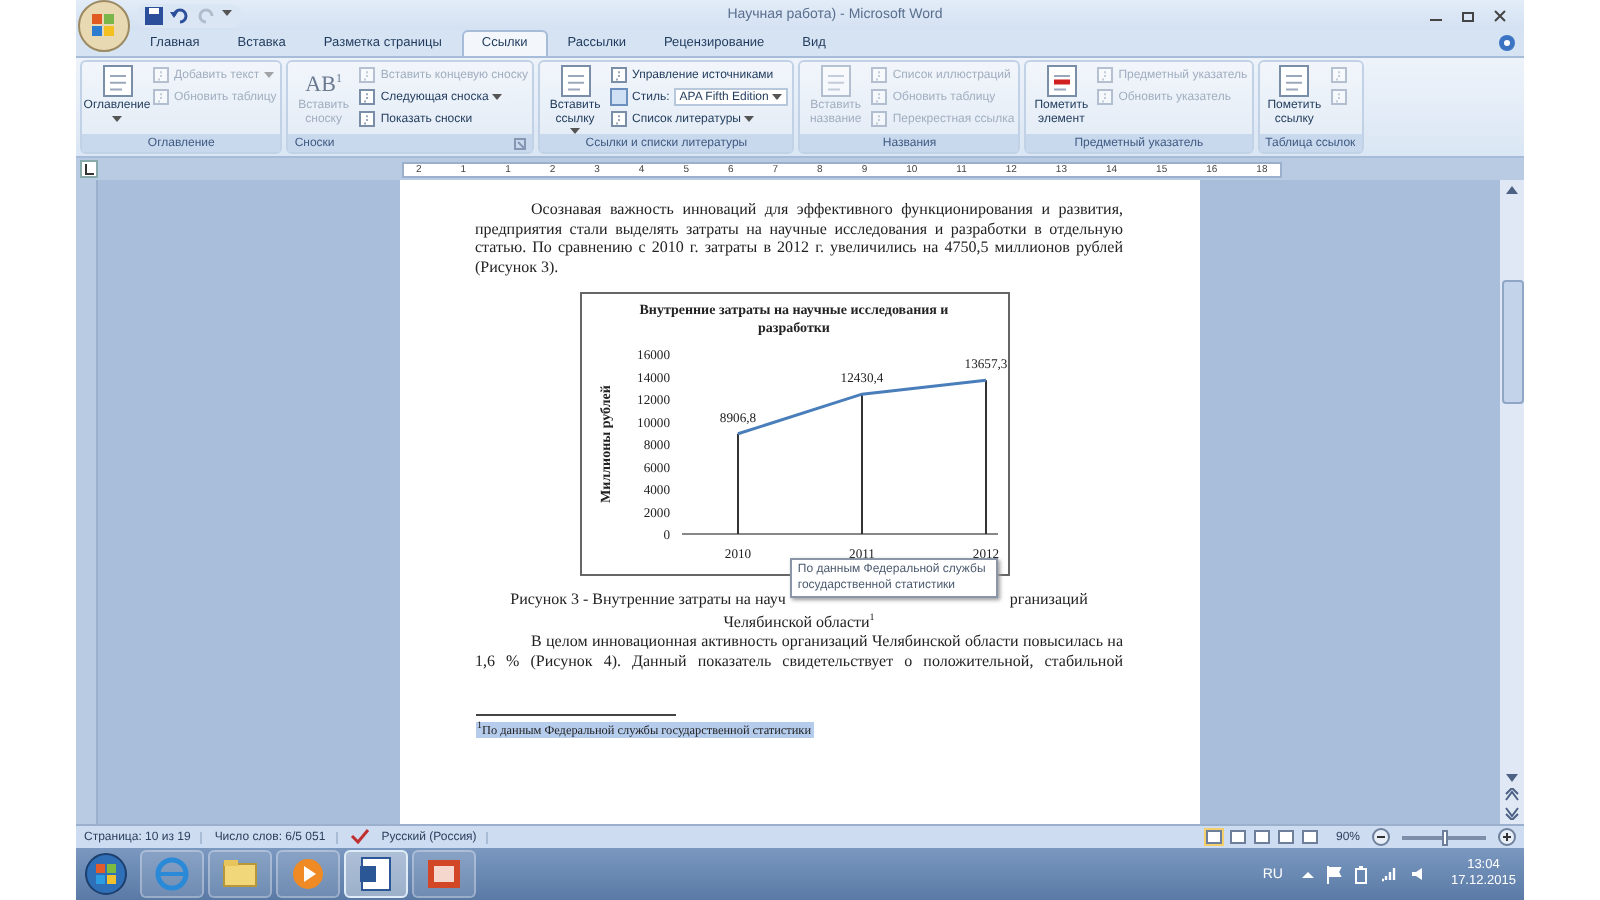  What do you see at coordinates (240, 874) in the screenshot?
I see `folder-icon` at bounding box center [240, 874].